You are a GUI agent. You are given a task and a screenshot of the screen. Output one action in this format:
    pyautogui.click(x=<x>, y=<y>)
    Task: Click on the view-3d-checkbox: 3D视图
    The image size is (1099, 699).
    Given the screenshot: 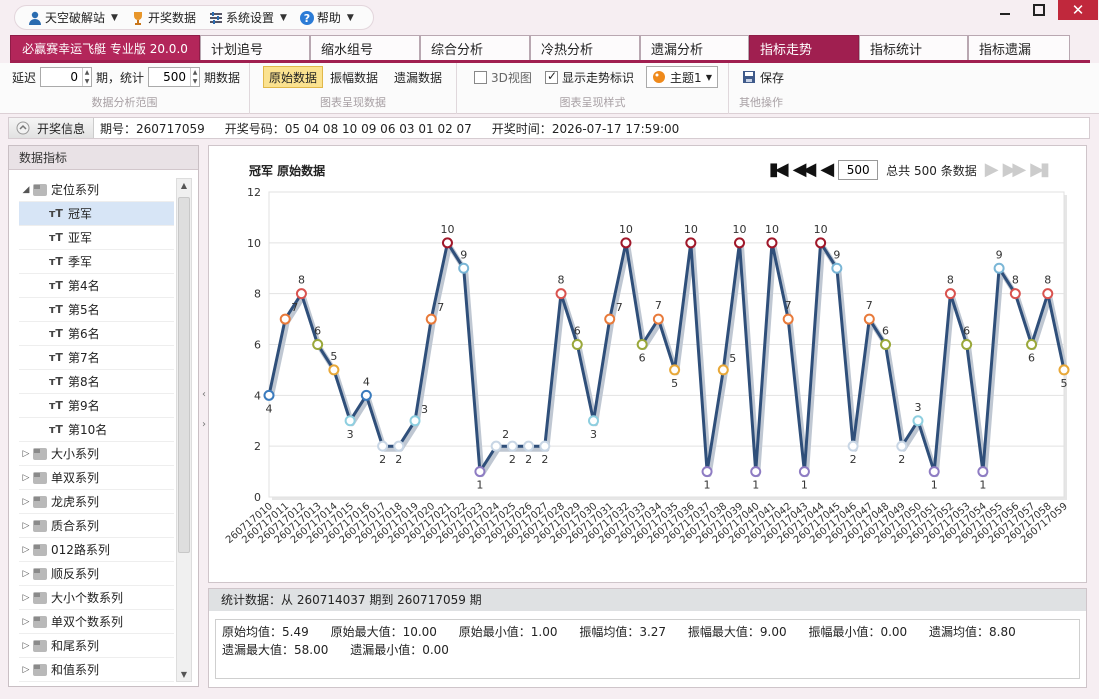 What is the action you would take?
    pyautogui.click(x=503, y=77)
    